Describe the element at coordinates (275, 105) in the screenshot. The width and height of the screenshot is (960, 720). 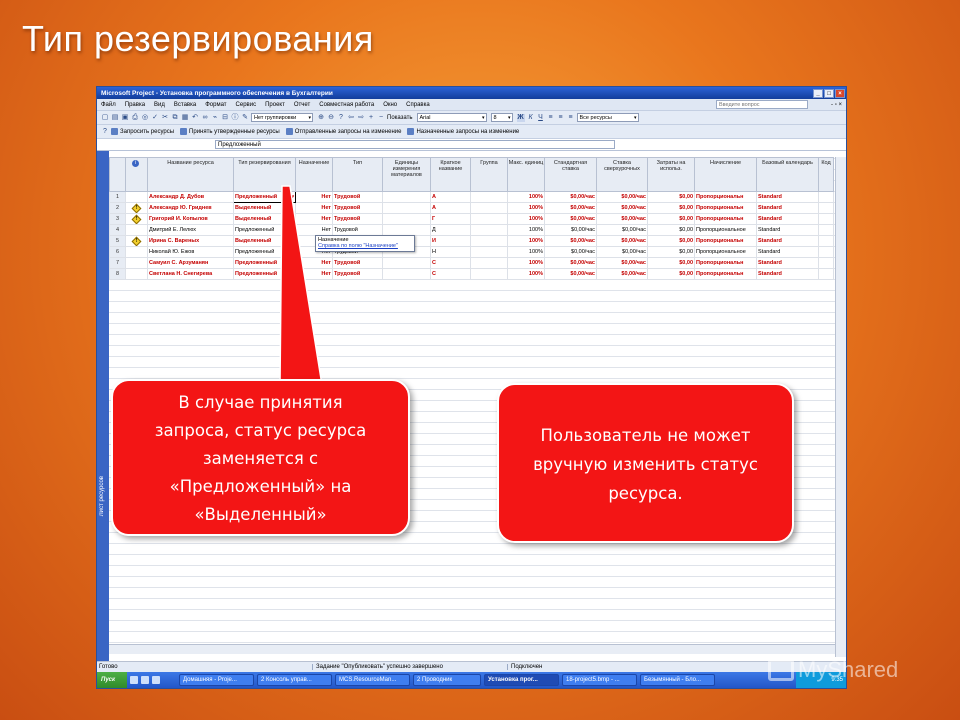
I see `menu-project: Проект` at that location.